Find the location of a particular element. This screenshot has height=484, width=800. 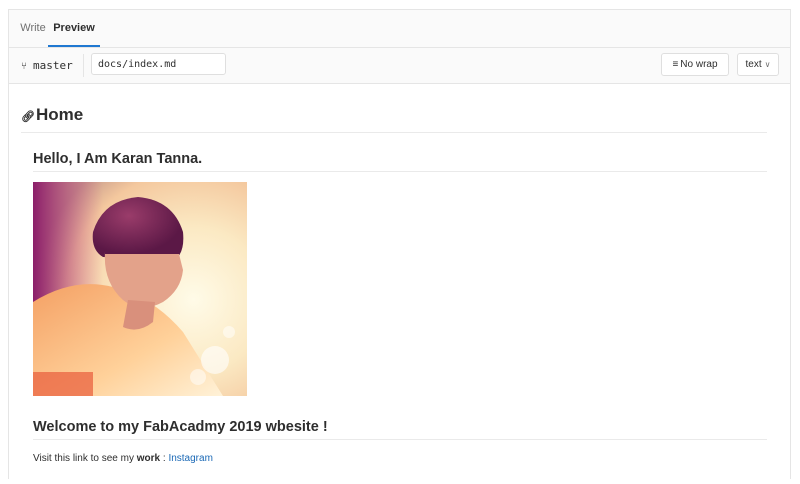

profile-photo is located at coordinates (140, 289).